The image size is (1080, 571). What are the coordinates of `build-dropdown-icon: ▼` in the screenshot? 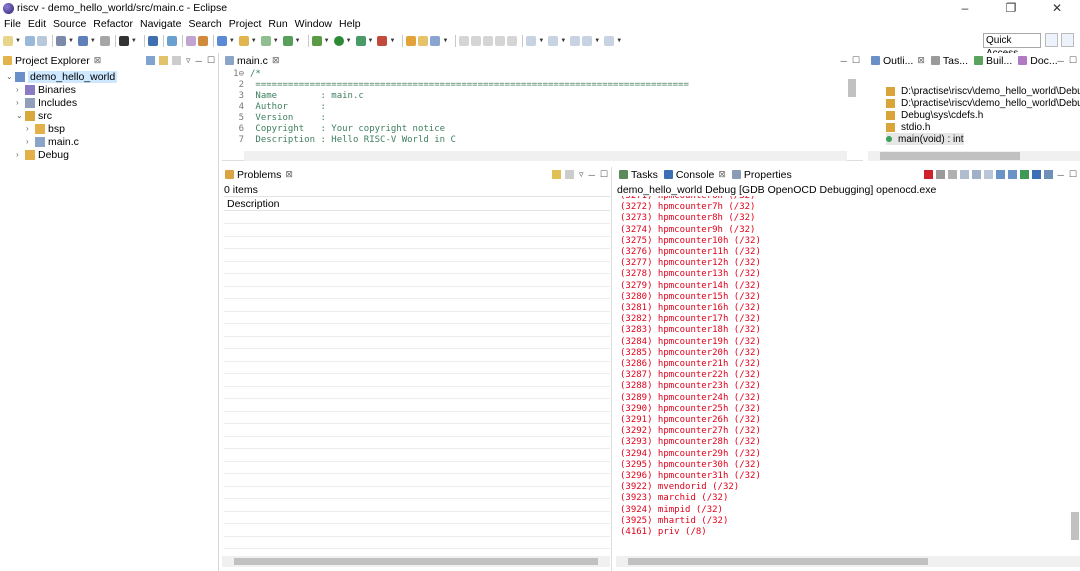 It's located at (93, 41).